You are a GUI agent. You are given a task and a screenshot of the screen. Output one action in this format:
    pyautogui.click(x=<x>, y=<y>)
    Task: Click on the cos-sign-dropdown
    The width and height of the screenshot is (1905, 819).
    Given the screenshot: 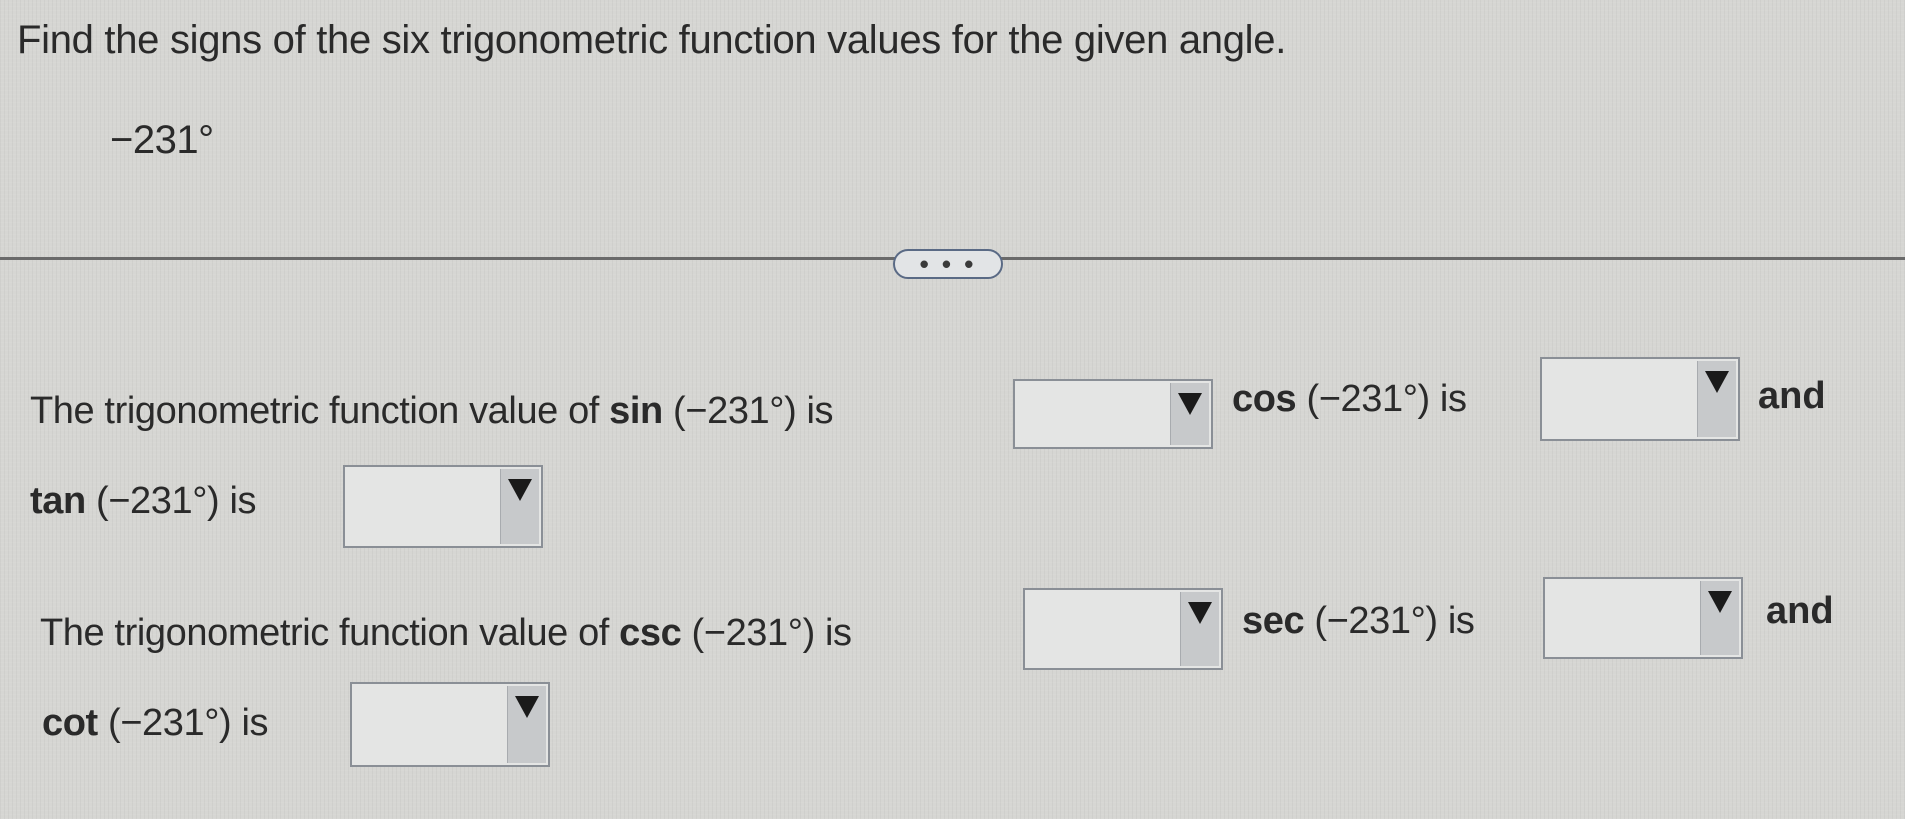 What is the action you would take?
    pyautogui.click(x=1640, y=399)
    